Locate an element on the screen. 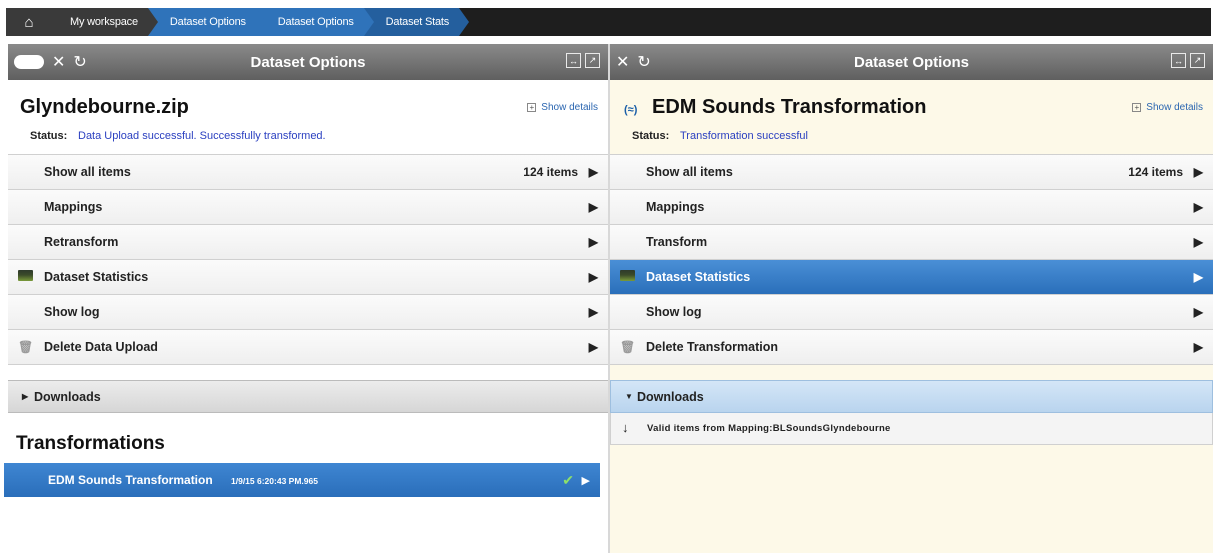 Image resolution: width=1213 pixels, height=553 pixels. dataset-title: Glyndebourne.zip is located at coordinates (104, 107).